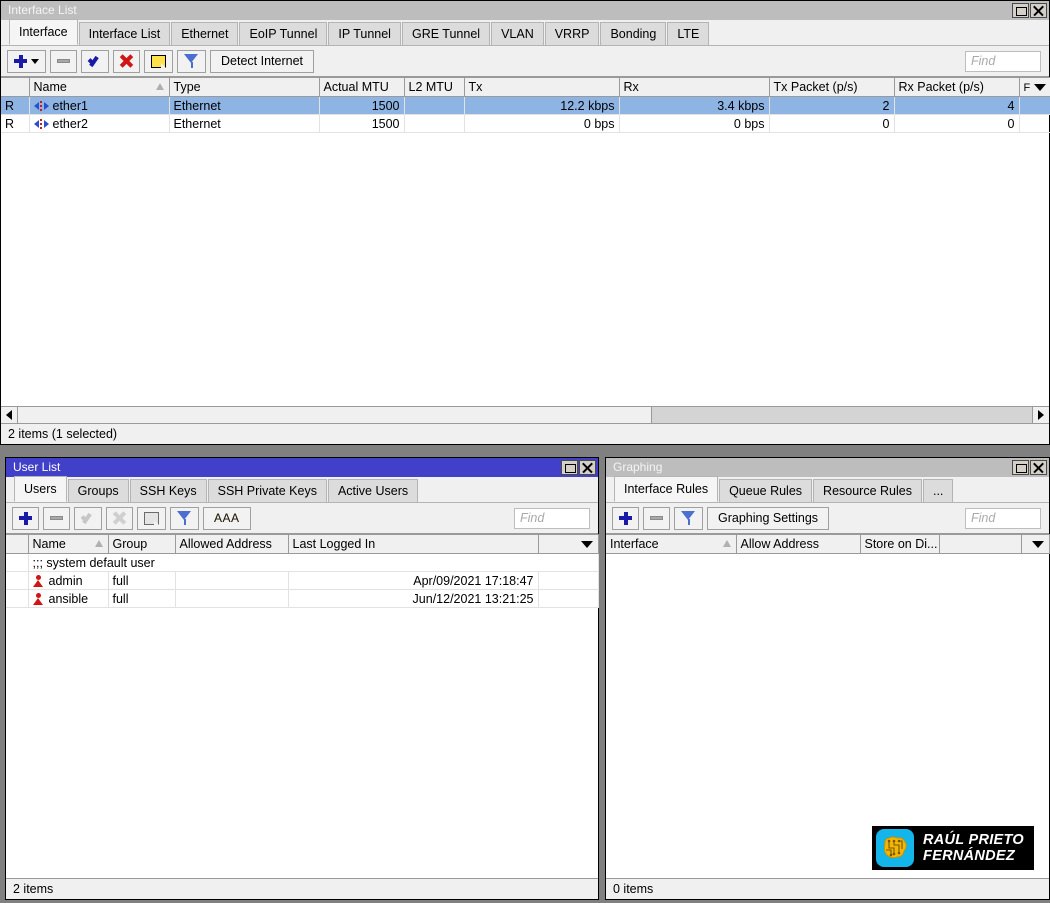  What do you see at coordinates (688, 518) in the screenshot?
I see `graphing-filter-button` at bounding box center [688, 518].